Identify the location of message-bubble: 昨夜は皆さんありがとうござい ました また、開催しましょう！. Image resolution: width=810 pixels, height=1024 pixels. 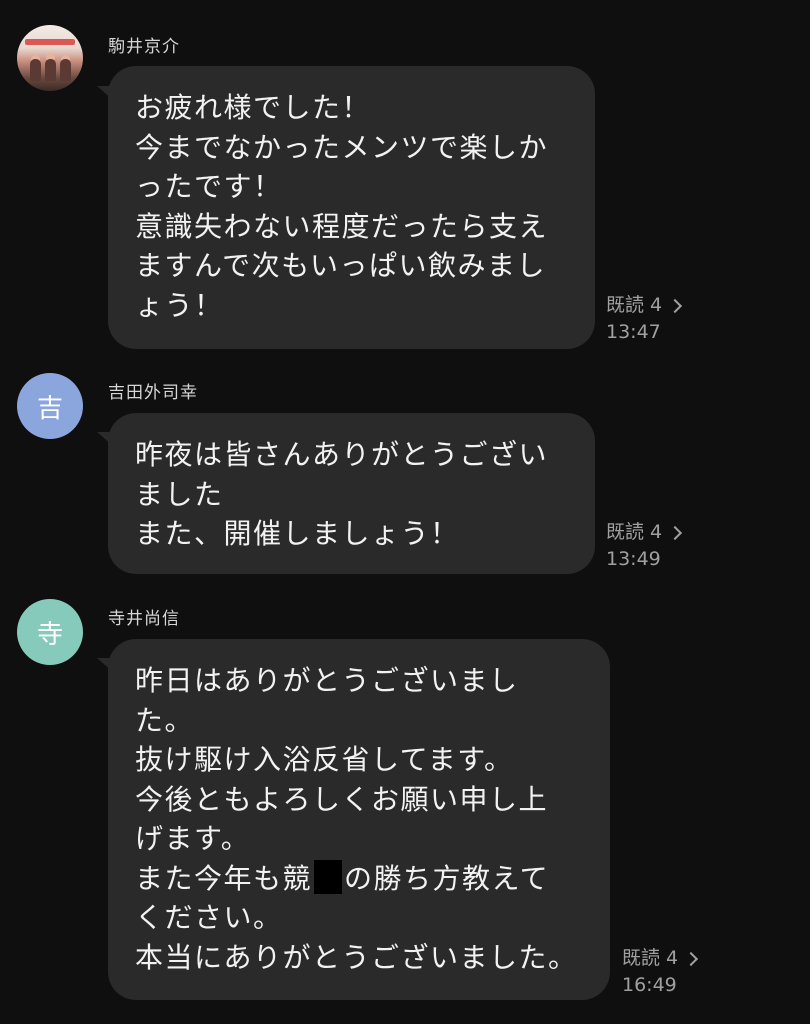
(351, 493).